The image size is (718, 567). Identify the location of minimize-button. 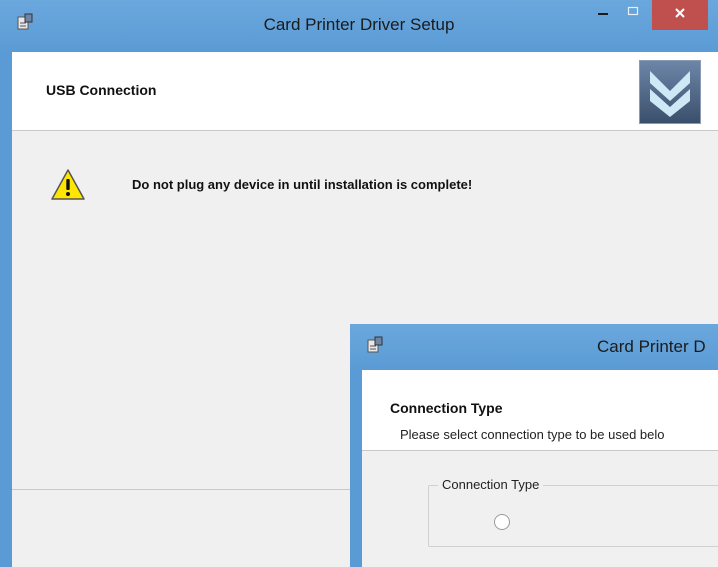
(603, 13).